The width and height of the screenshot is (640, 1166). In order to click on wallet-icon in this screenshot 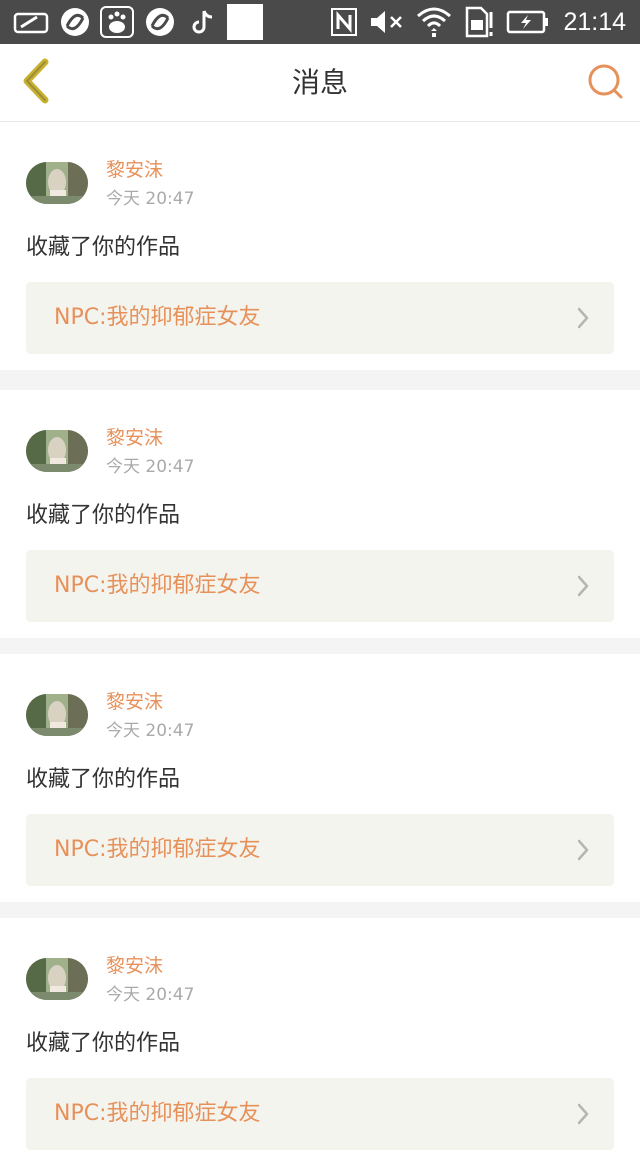, I will do `click(32, 22)`.